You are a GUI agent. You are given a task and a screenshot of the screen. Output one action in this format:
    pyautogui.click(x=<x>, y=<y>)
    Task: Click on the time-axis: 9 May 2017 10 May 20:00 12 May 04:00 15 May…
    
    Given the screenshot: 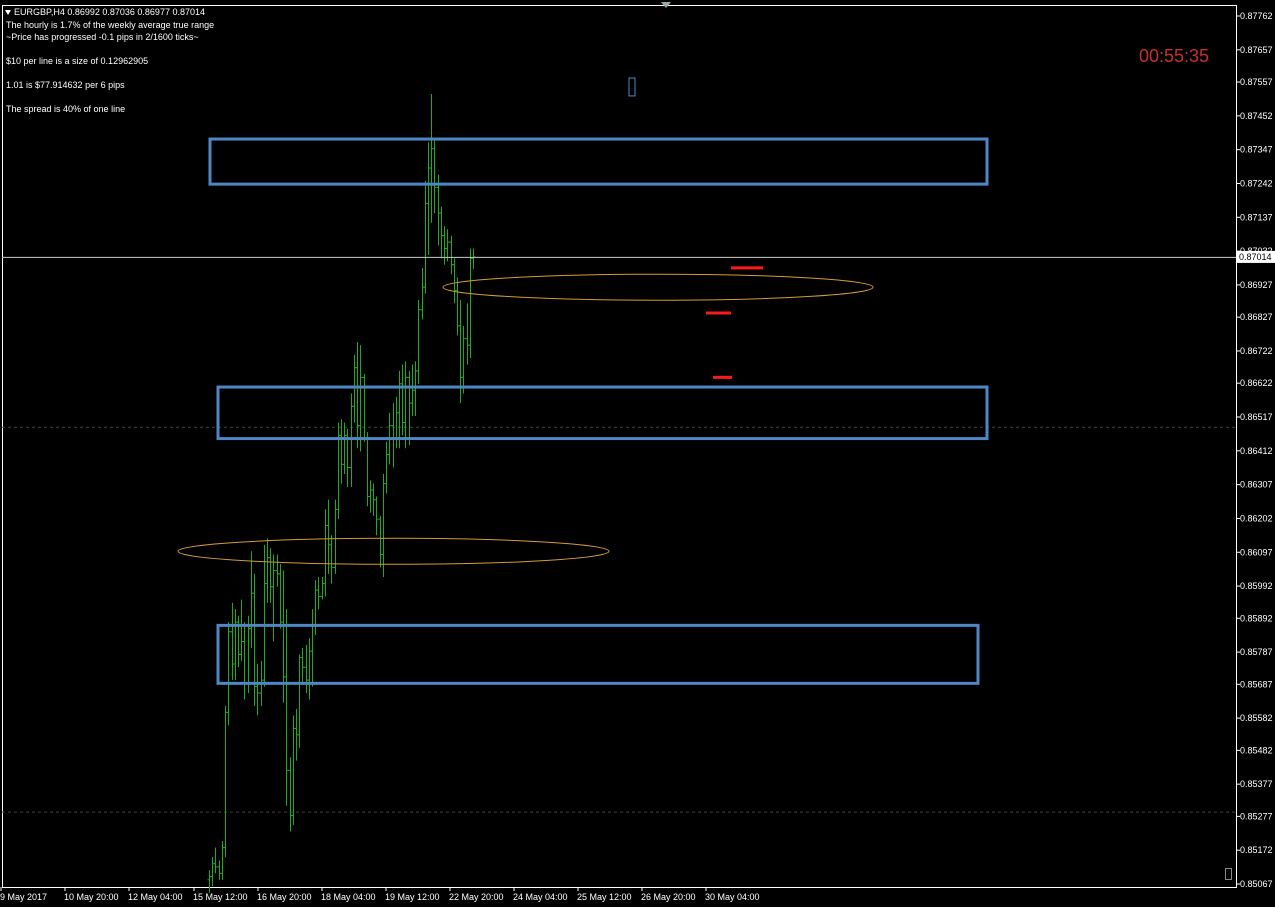 What is the action you would take?
    pyautogui.click(x=380, y=894)
    